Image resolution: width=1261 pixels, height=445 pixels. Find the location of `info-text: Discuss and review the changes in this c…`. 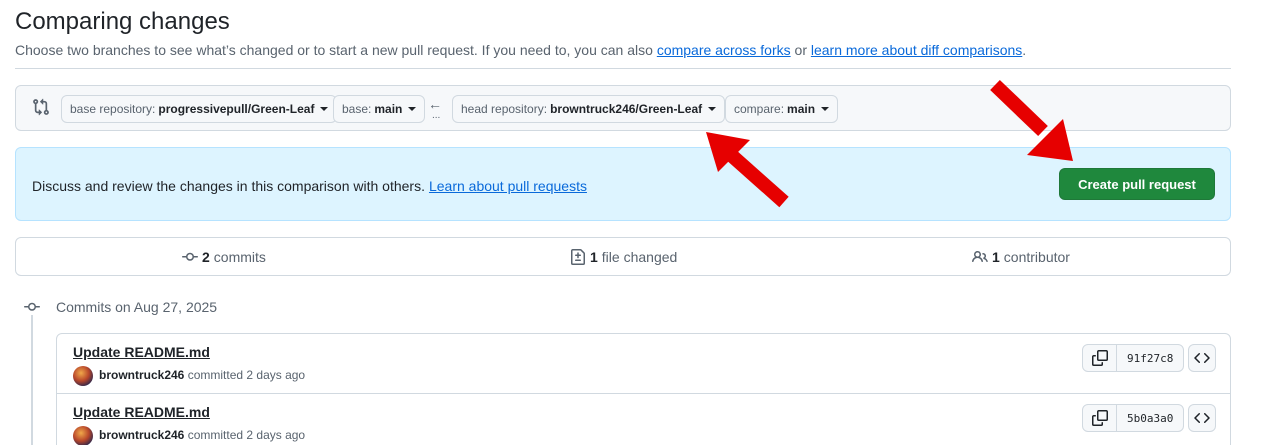

info-text: Discuss and review the changes in this c… is located at coordinates (228, 186).